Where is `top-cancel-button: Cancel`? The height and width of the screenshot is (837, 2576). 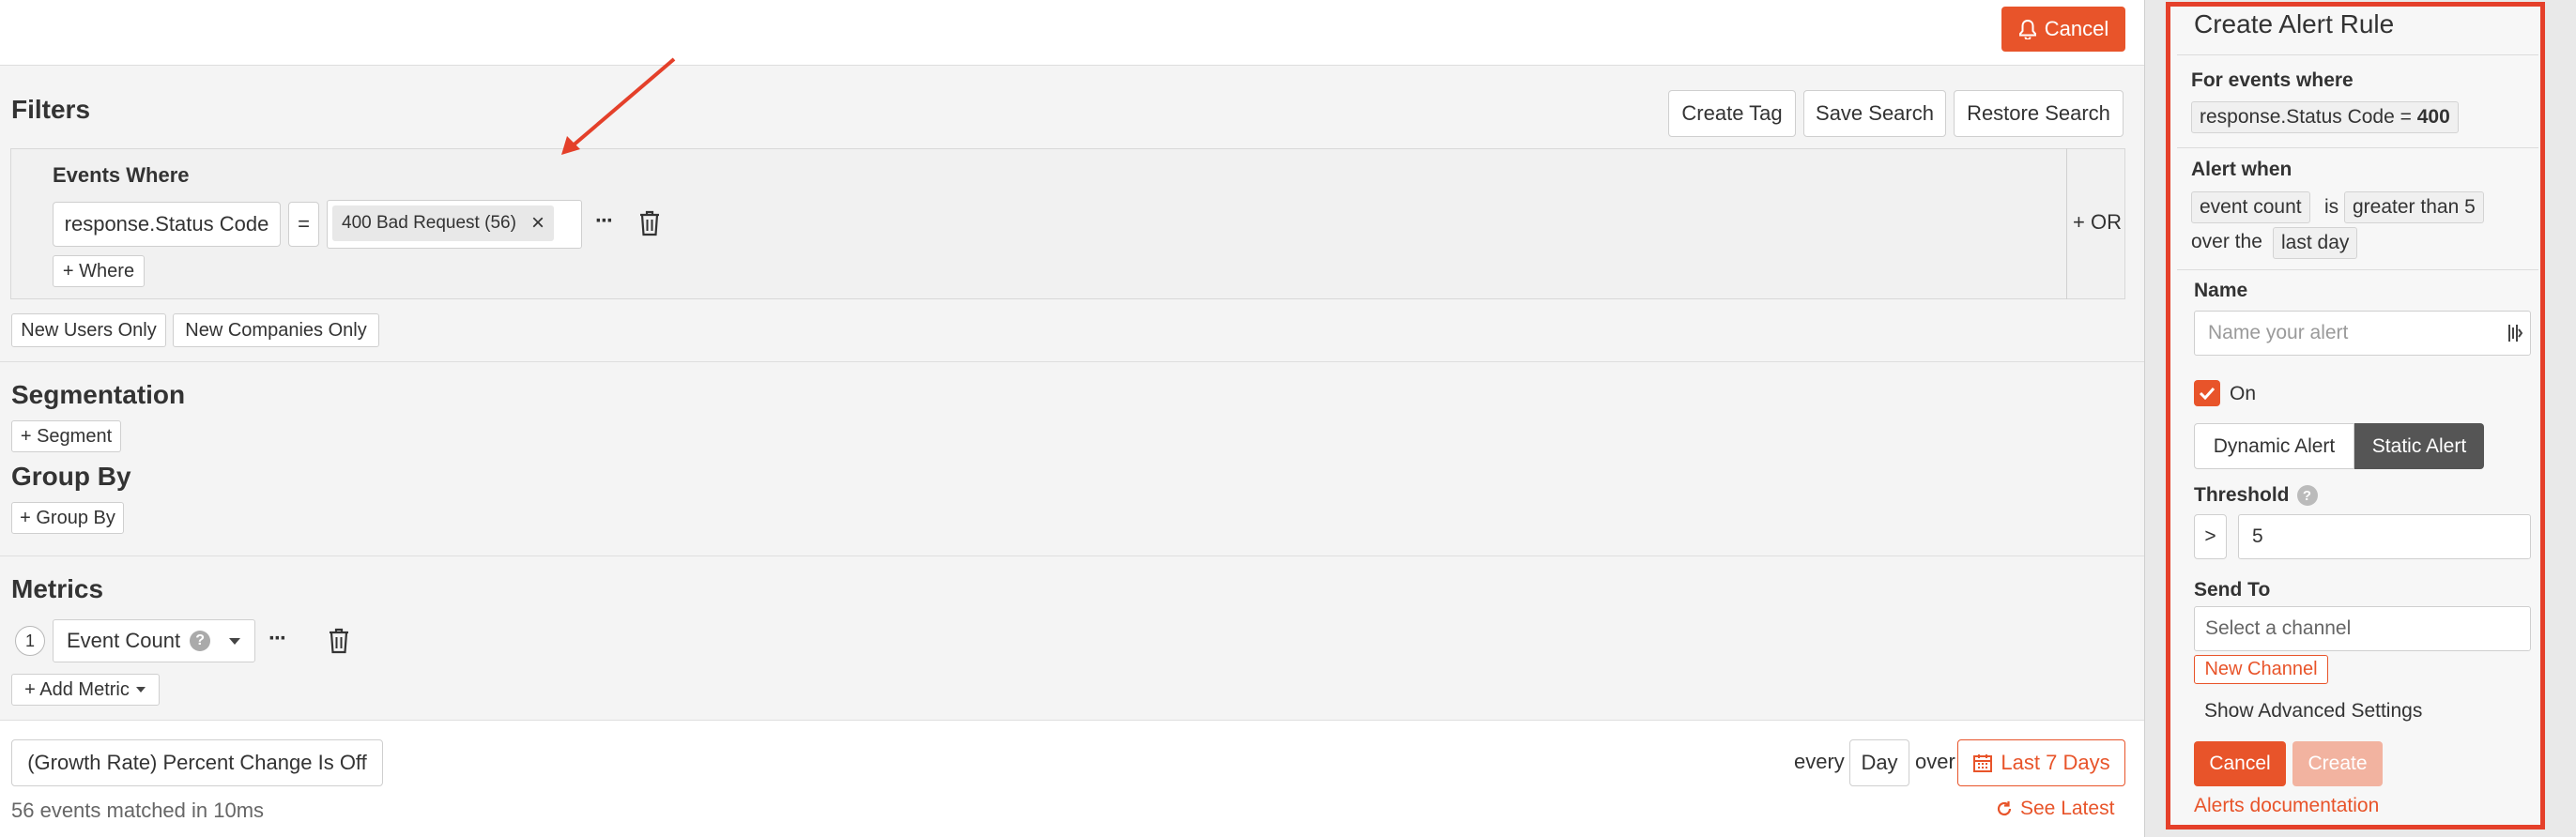 top-cancel-button: Cancel is located at coordinates (2063, 29).